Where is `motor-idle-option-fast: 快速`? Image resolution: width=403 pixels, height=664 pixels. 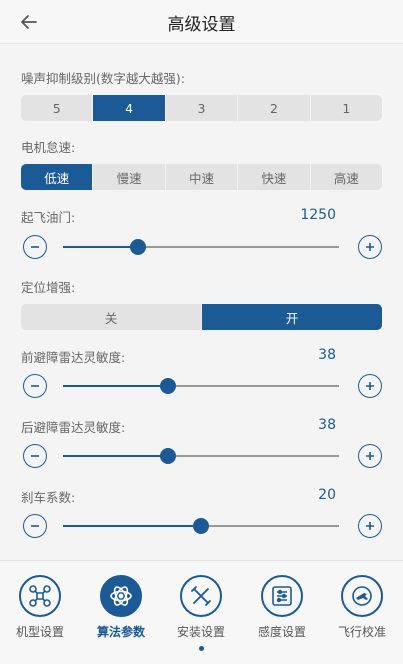
motor-idle-option-fast: 快速 is located at coordinates (274, 177).